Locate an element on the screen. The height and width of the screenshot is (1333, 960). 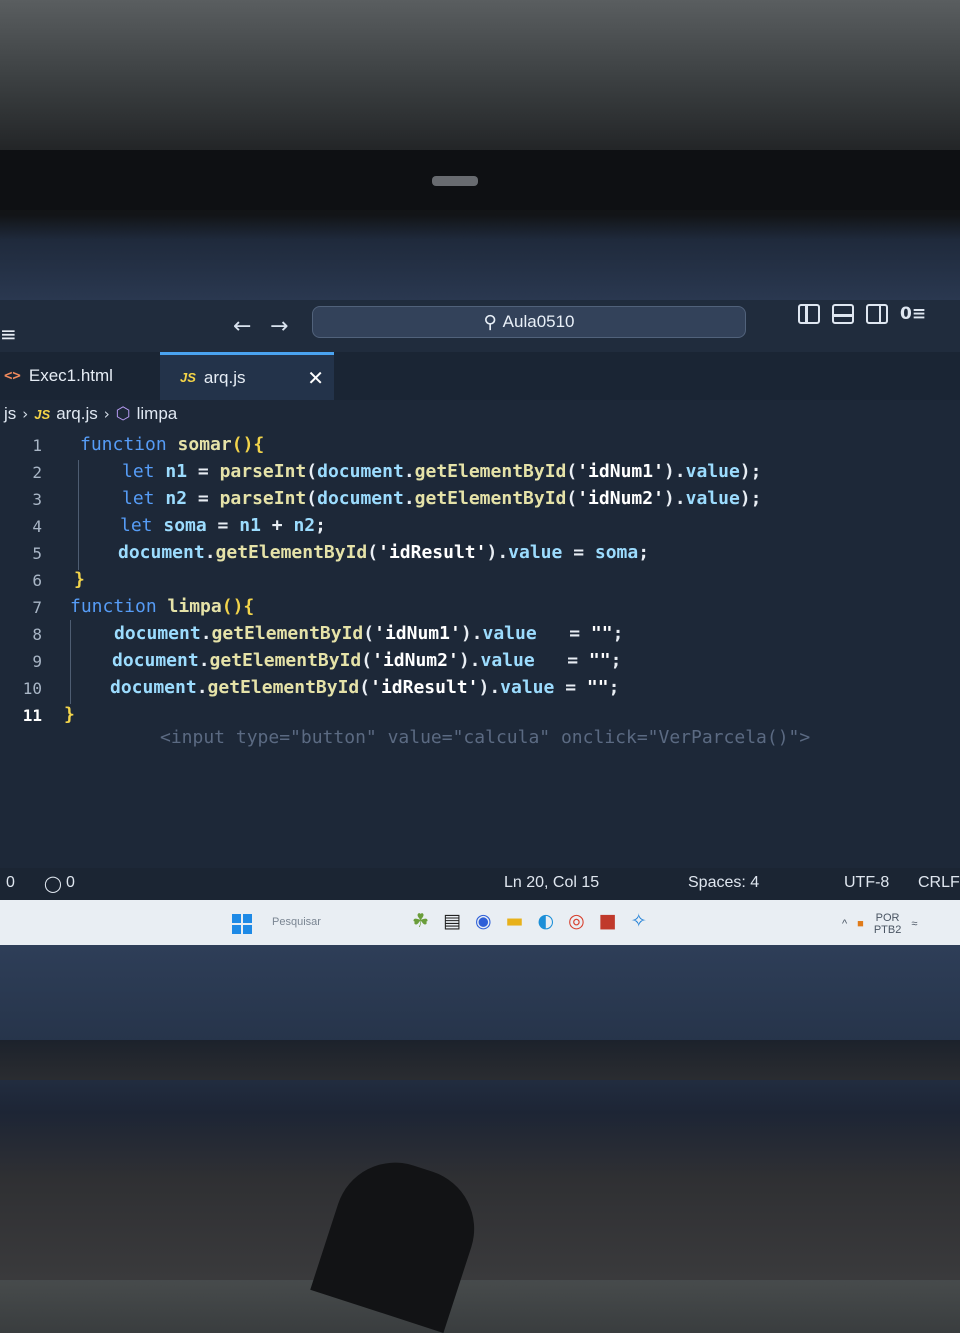
chevron-up-icon: ^ is located at coordinates (844, 924).